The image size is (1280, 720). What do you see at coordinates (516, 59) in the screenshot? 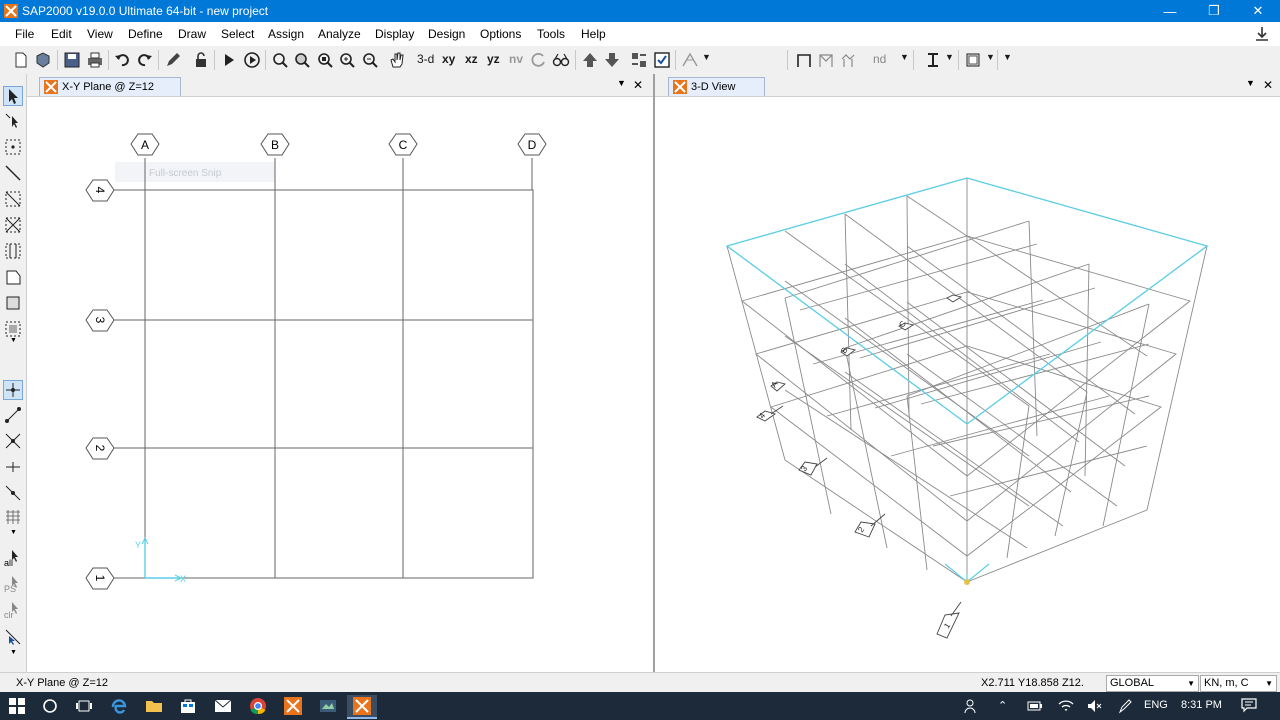
I see `view-nv-button: nv` at bounding box center [516, 59].